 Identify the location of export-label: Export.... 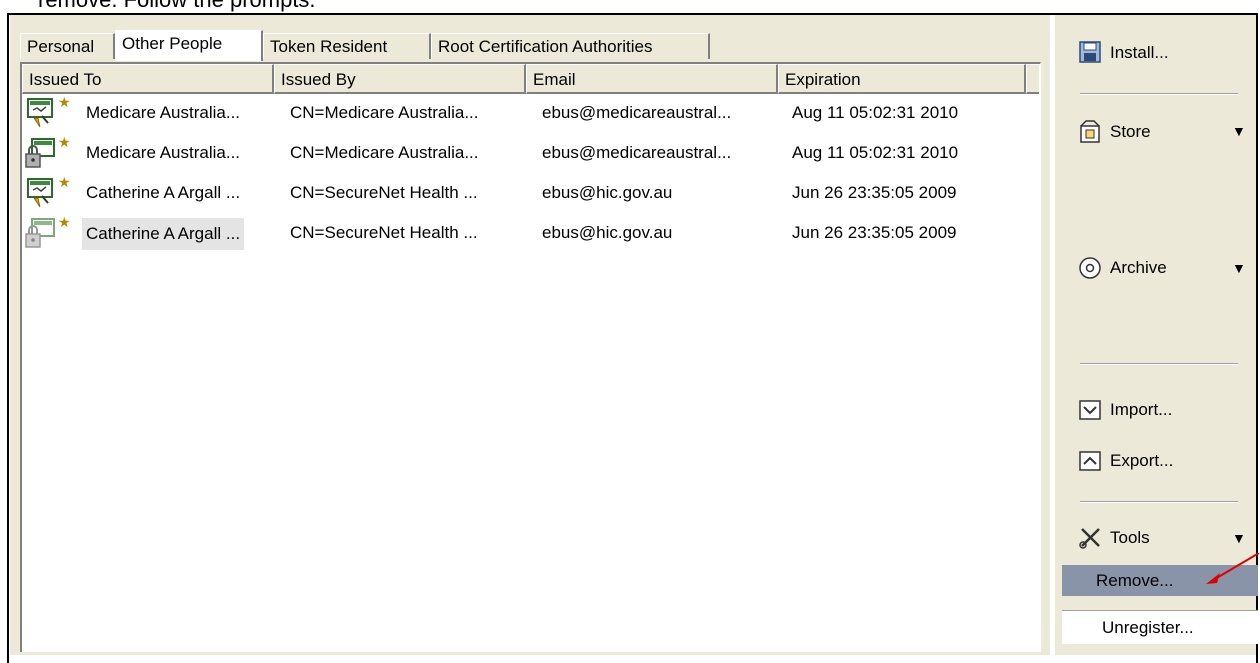
(1142, 460).